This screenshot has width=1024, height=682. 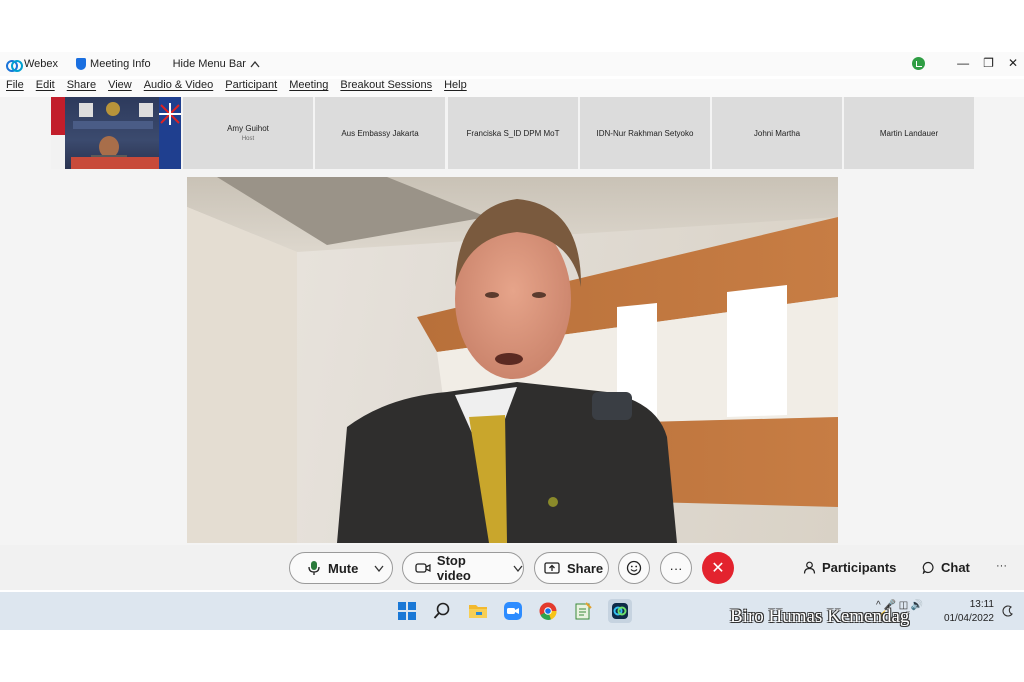 I want to click on notepad-app-icon, so click(x=583, y=611).